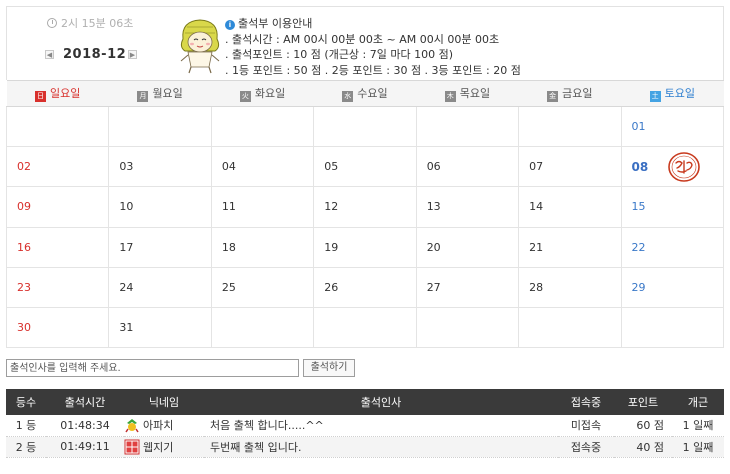  I want to click on day-number: 25, so click(228, 287).